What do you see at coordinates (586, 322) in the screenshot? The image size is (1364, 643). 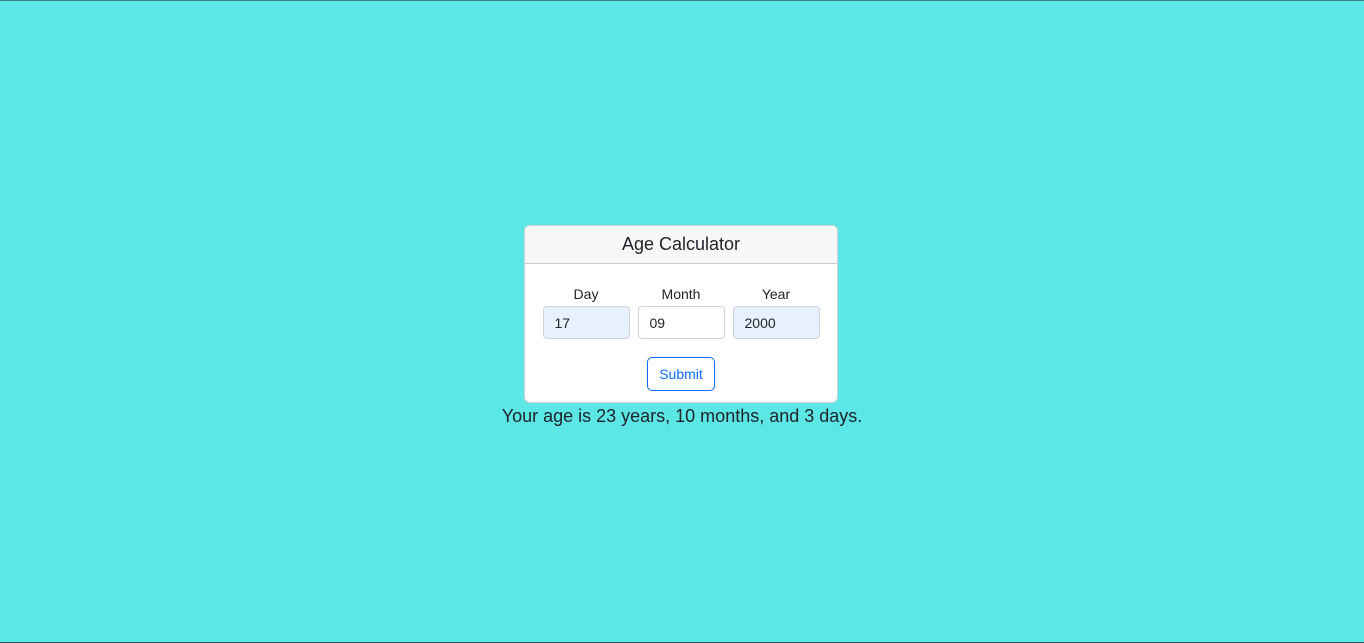 I see `day-input` at bounding box center [586, 322].